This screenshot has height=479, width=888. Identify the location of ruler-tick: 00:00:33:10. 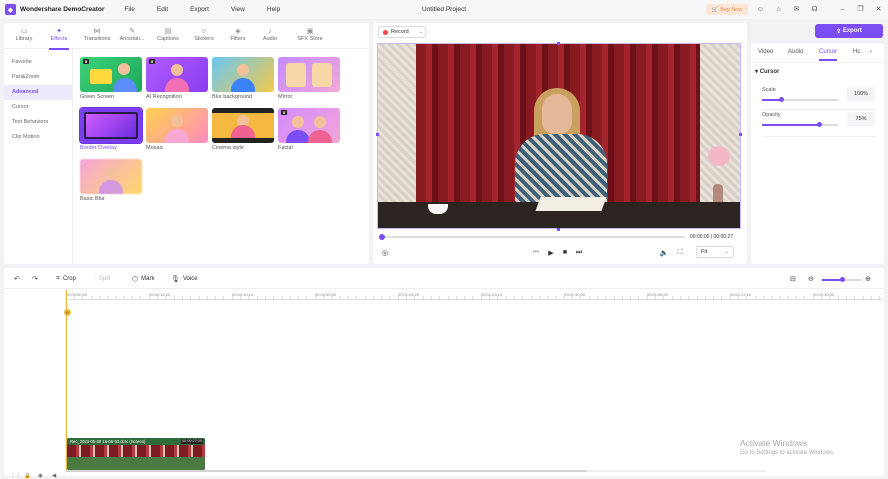
(243, 294).